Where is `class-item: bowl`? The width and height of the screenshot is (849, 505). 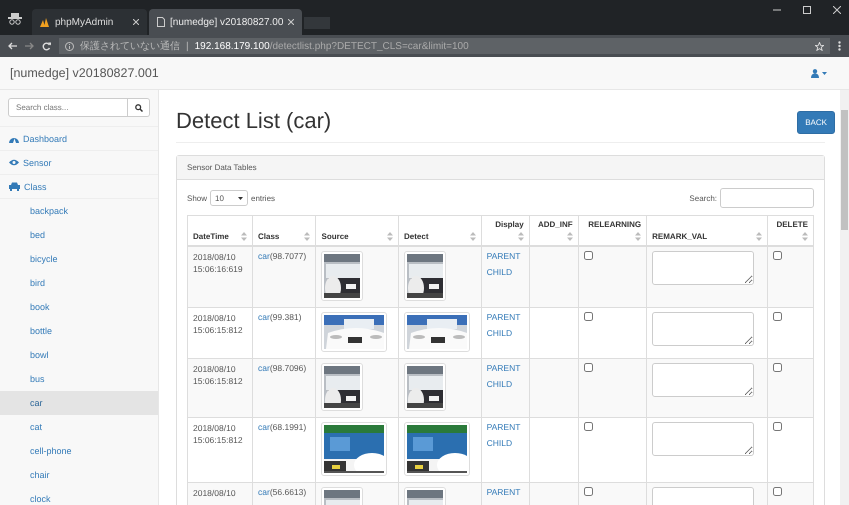 class-item: bowl is located at coordinates (79, 355).